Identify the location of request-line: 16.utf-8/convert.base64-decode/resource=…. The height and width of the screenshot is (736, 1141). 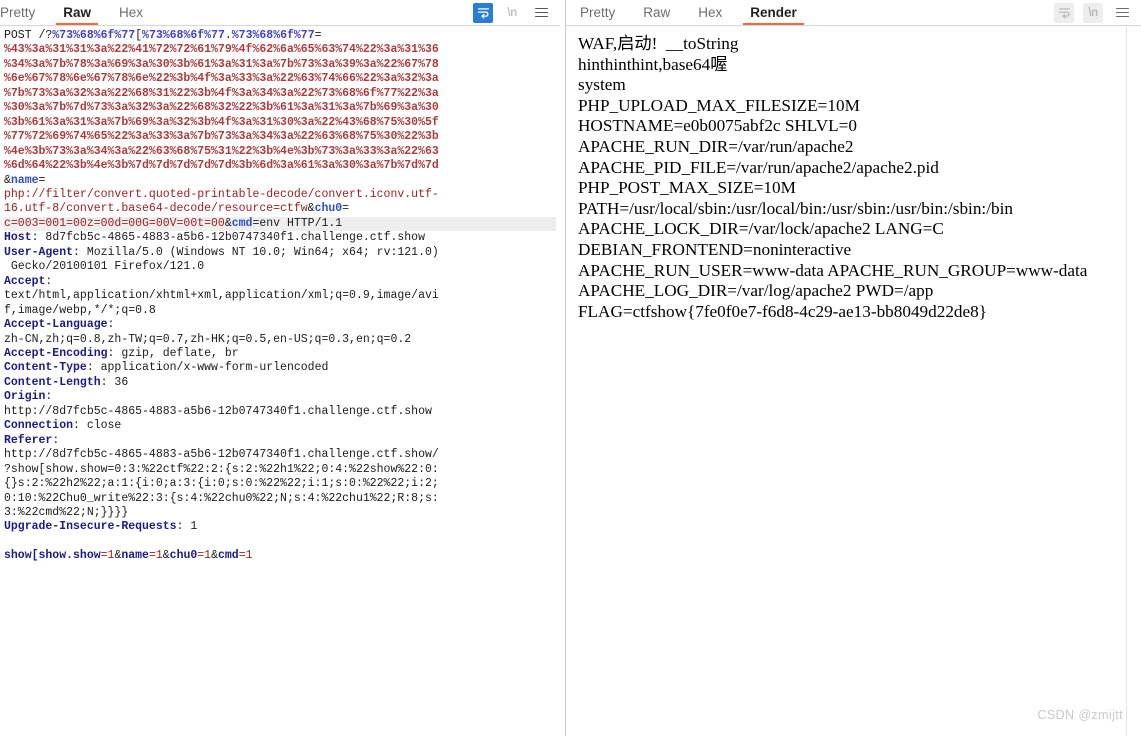
(280, 209).